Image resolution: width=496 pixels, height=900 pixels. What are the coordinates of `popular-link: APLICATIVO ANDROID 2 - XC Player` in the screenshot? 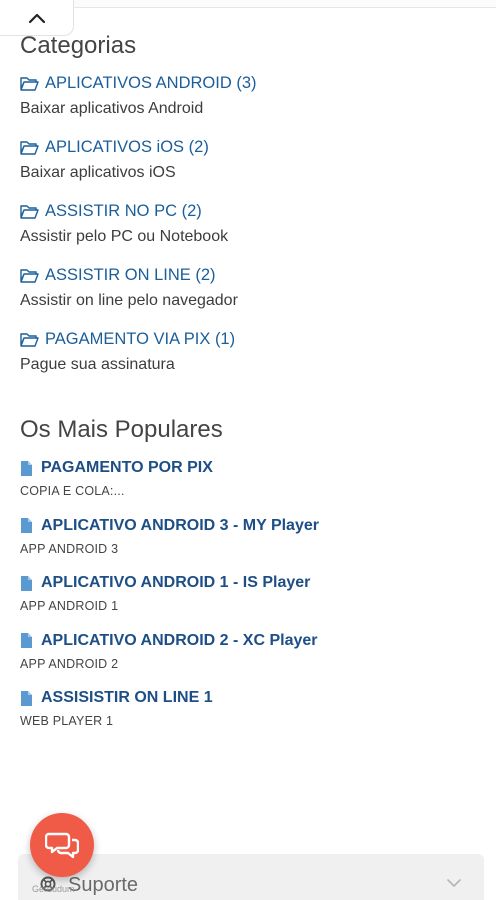 It's located at (250, 641).